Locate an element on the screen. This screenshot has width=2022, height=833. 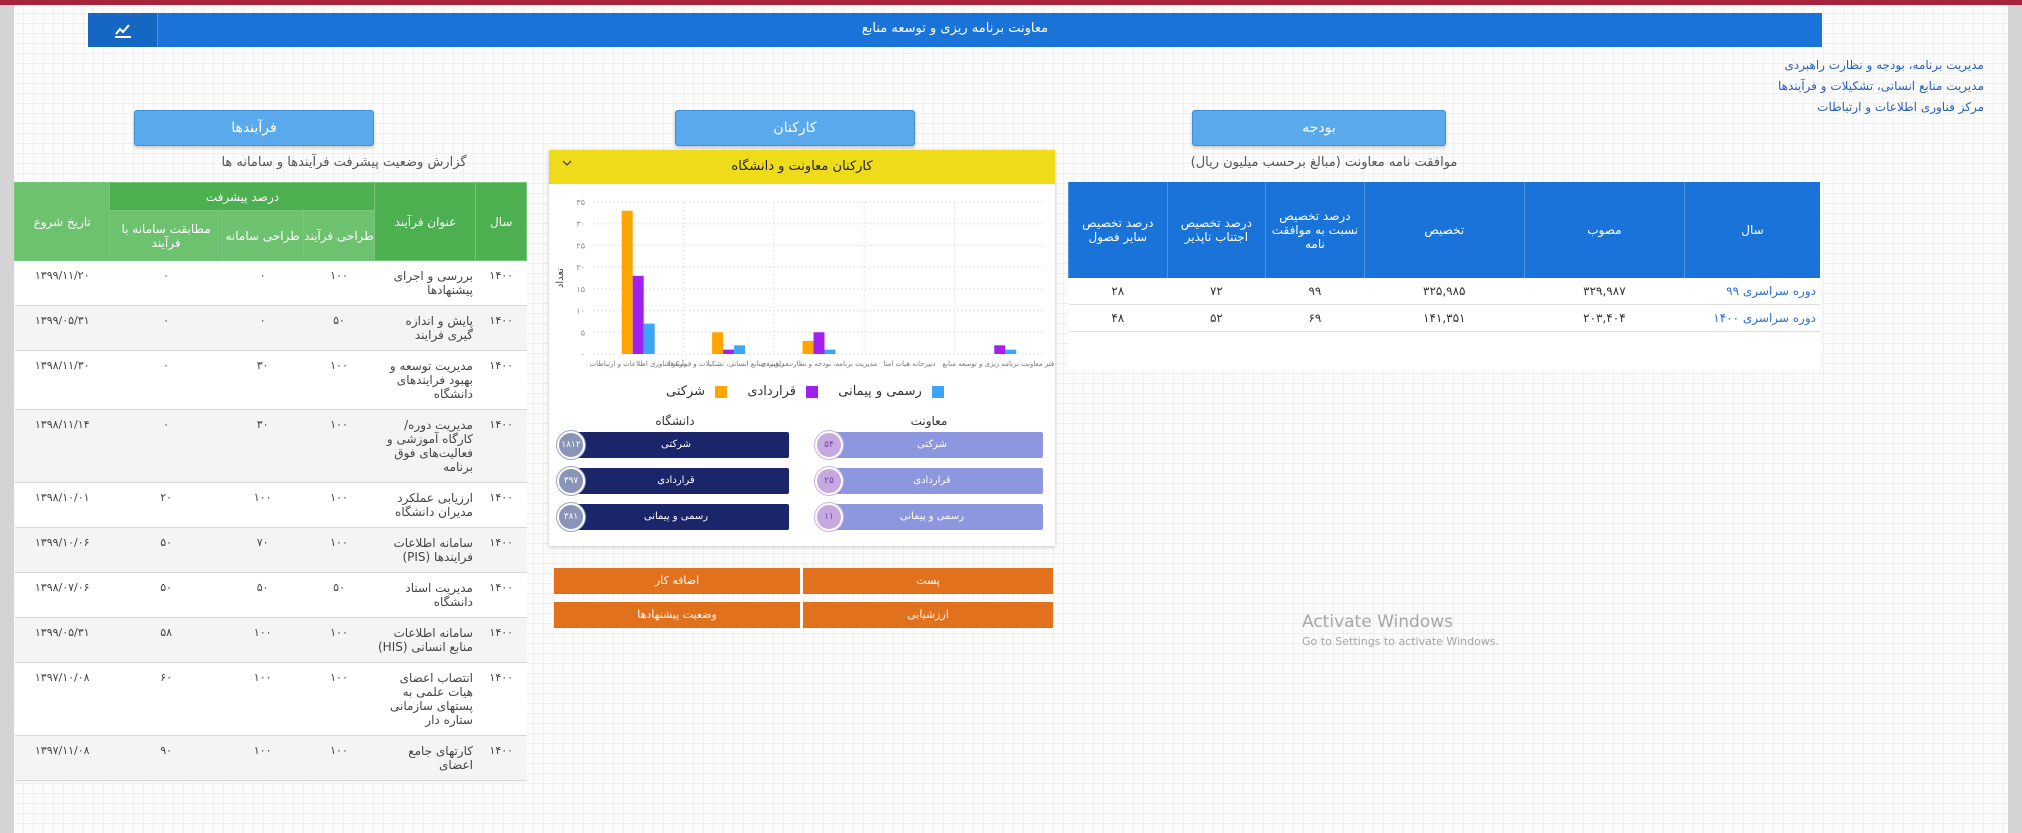
right-border is located at coordinates (2015, 419).